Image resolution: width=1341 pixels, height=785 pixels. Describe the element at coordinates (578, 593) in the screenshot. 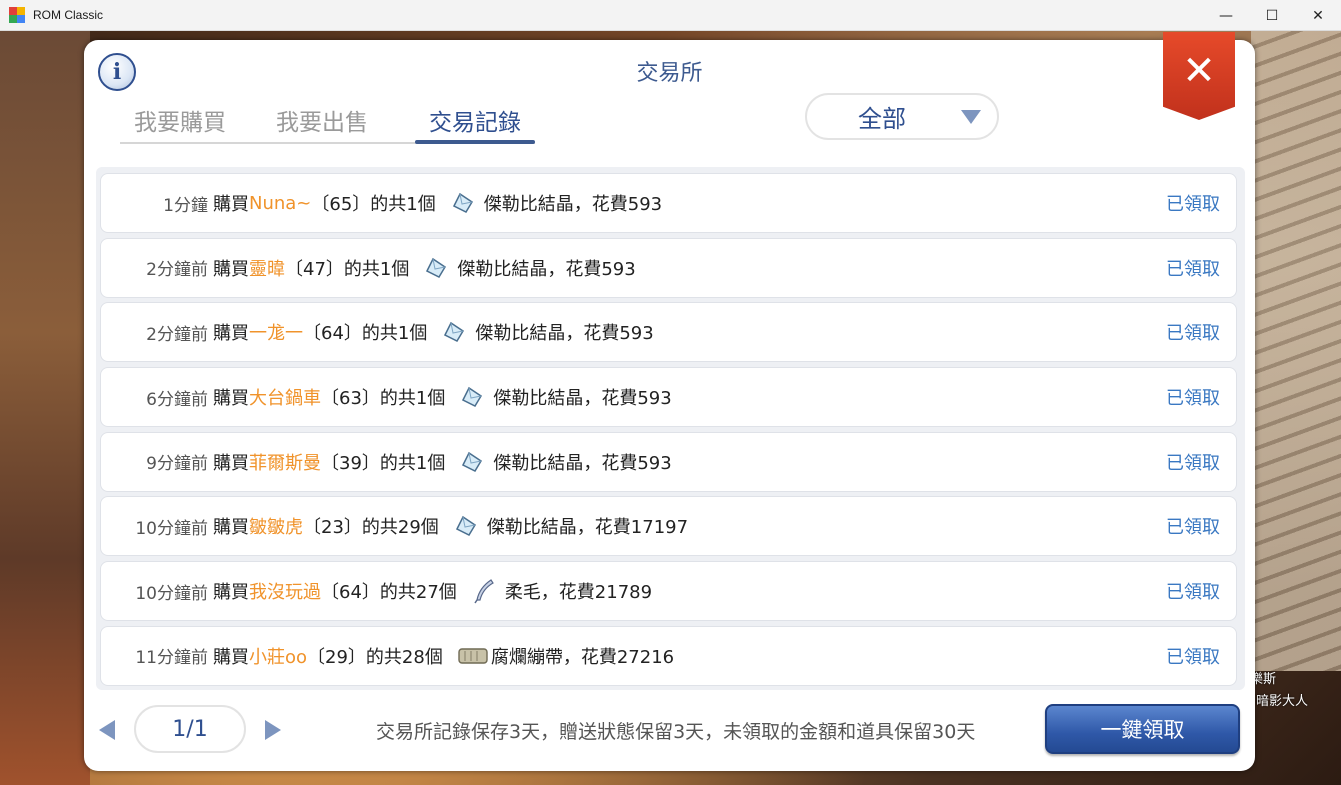

I see `record-item-cost: 柔毛，花費21789` at that location.